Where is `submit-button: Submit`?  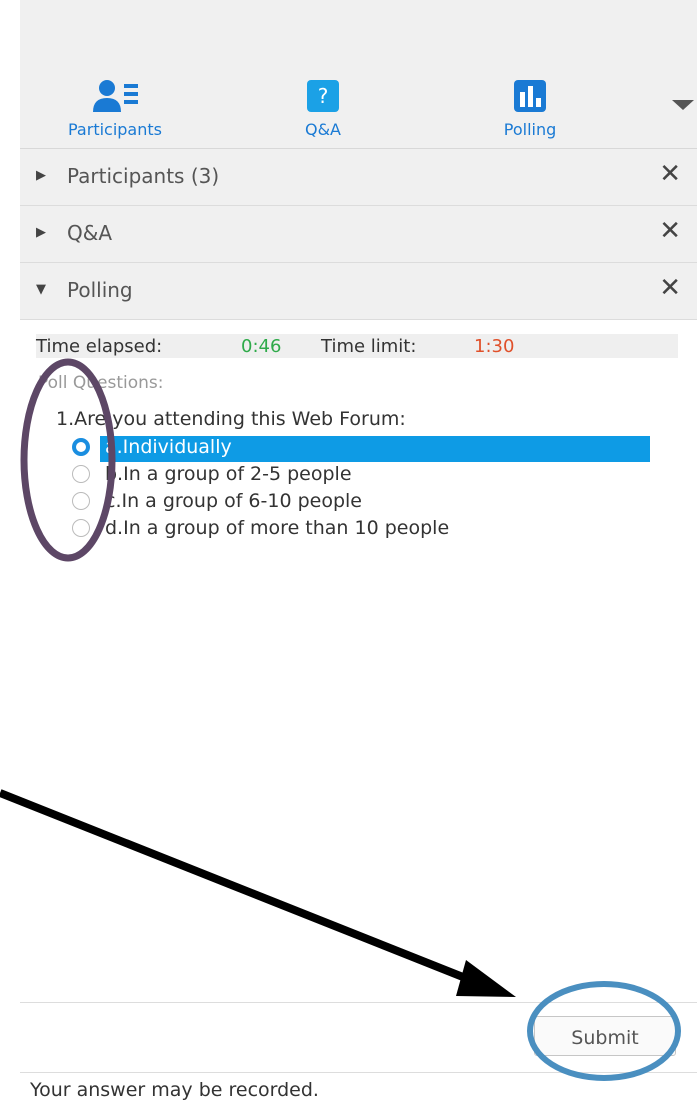 submit-button: Submit is located at coordinates (605, 1036).